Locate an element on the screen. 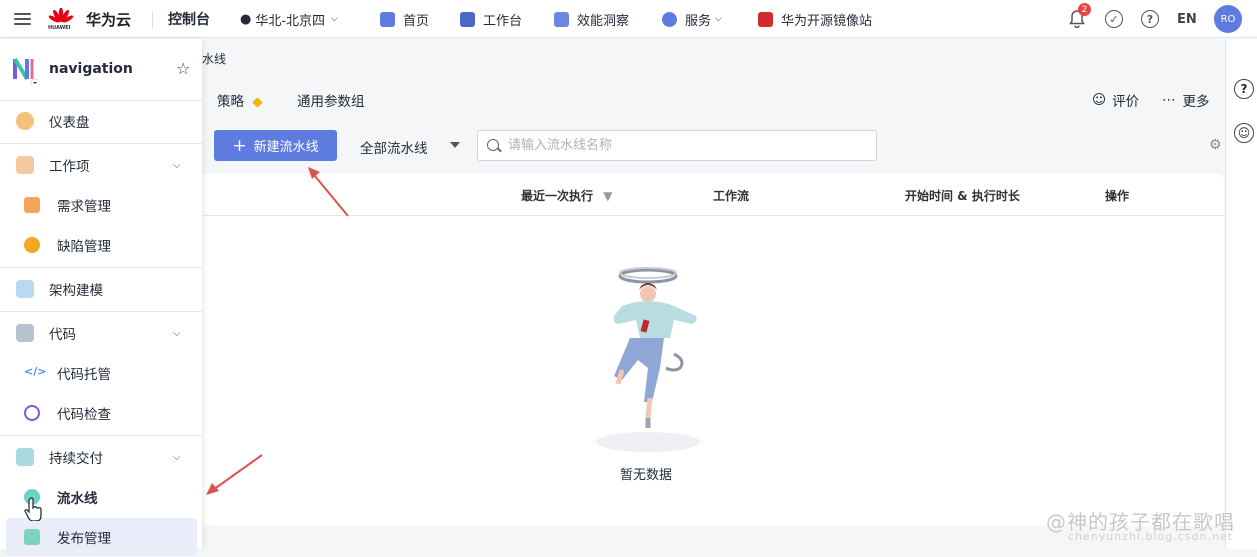  navigation-logo-icon is located at coordinates (25, 71).